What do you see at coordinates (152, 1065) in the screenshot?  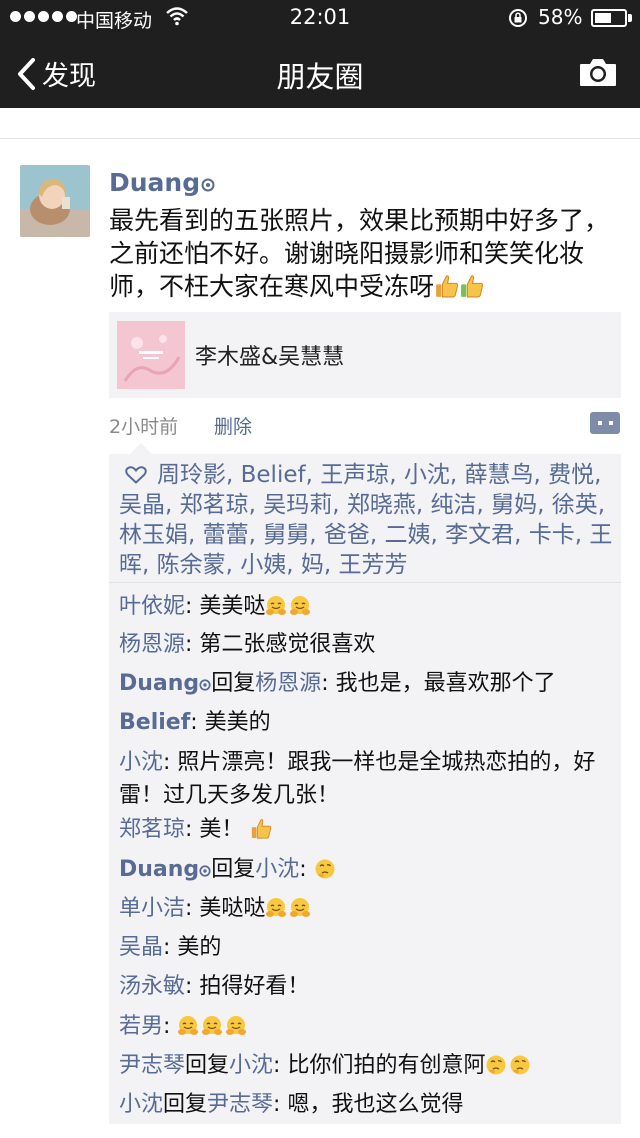 I see `comment-author: 尹志琴` at bounding box center [152, 1065].